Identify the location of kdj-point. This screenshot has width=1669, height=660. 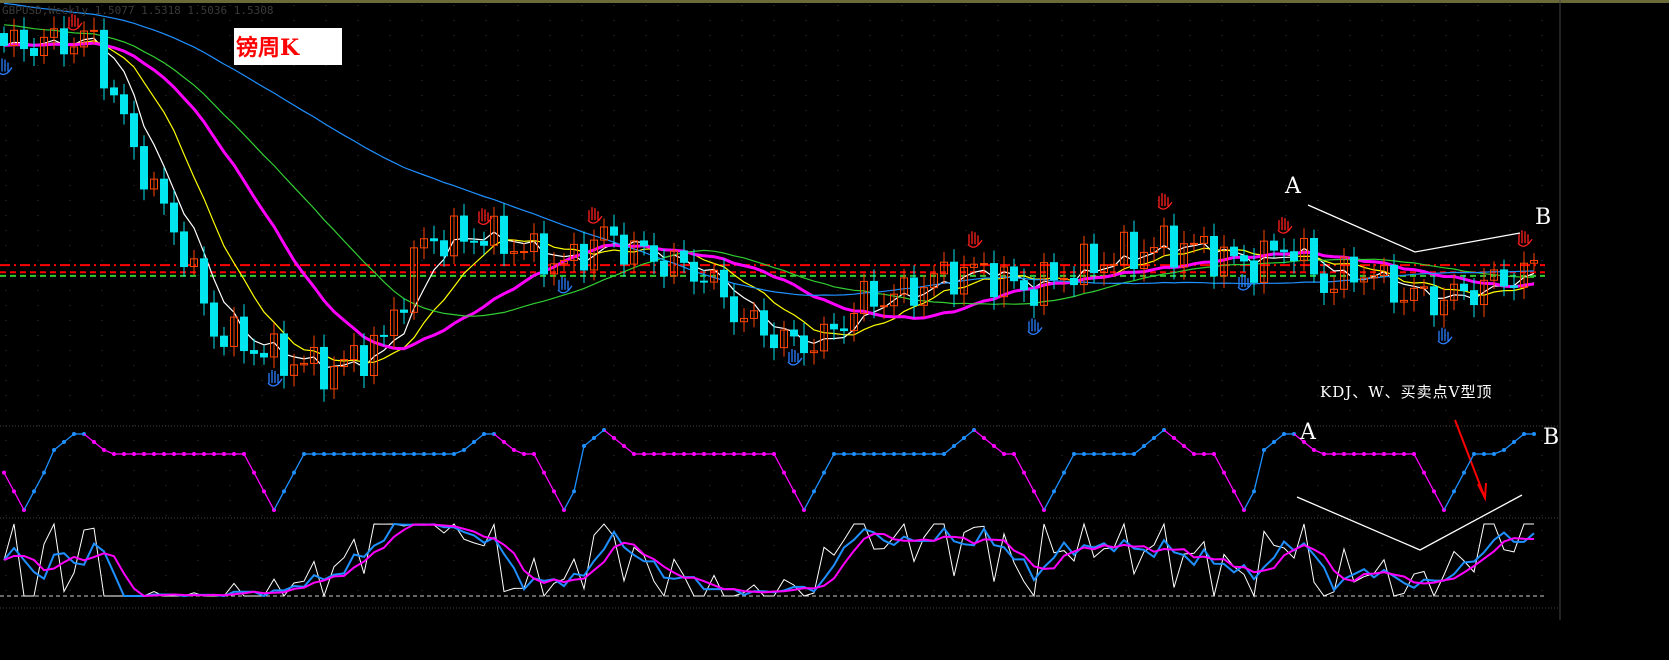
(1534, 434).